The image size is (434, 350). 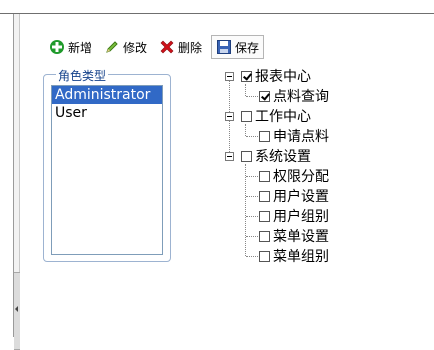 What do you see at coordinates (16, 182) in the screenshot?
I see `panel-splitter` at bounding box center [16, 182].